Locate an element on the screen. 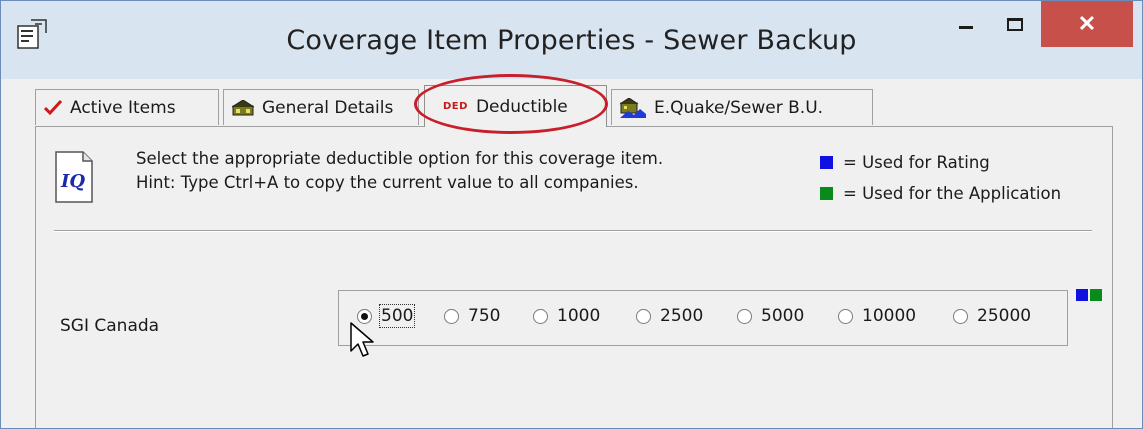 The width and height of the screenshot is (1143, 429). maximize-icon is located at coordinates (1015, 24).